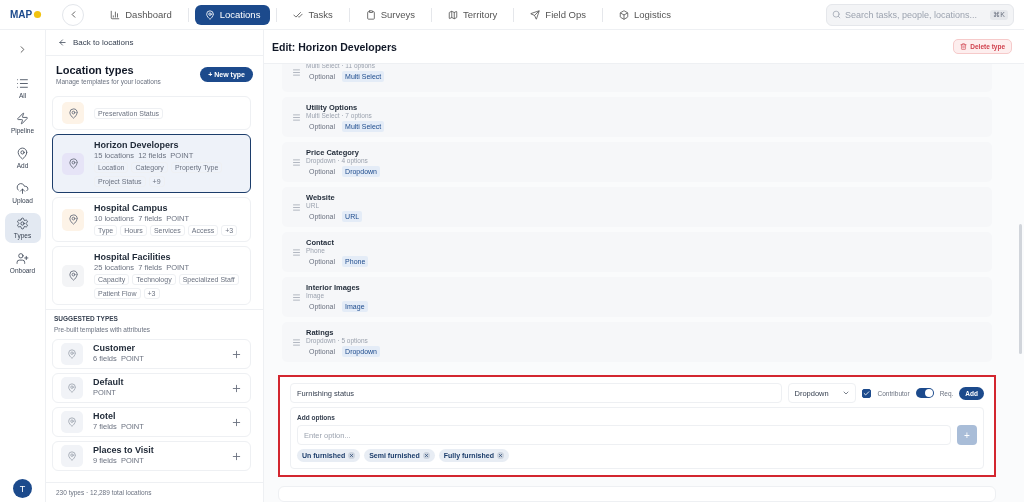 The width and height of the screenshot is (1024, 502). I want to click on type-name: Hospital Facilities, so click(133, 257).